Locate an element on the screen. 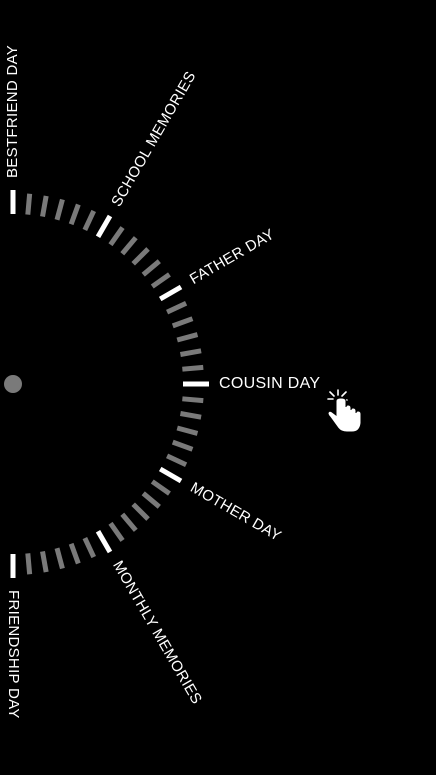 The width and height of the screenshot is (436, 775). menu-item-cousin-day: COUSIN DAY is located at coordinates (269, 383).